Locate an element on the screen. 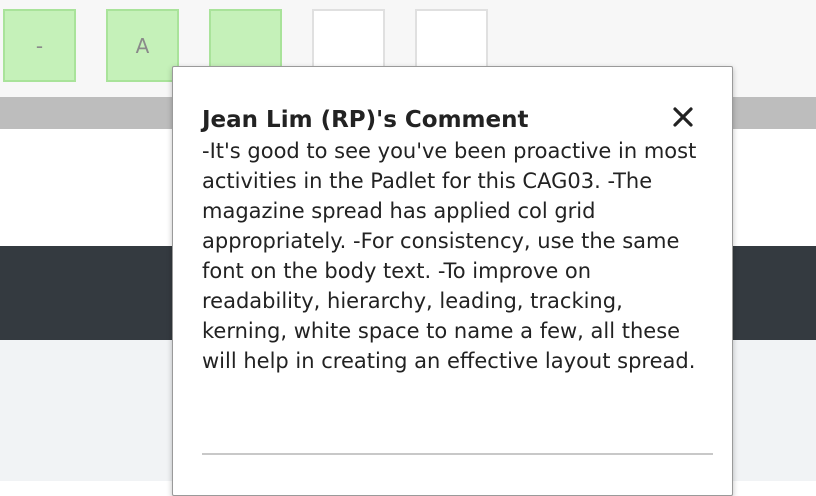  grade-cell-2: A is located at coordinates (142, 45).